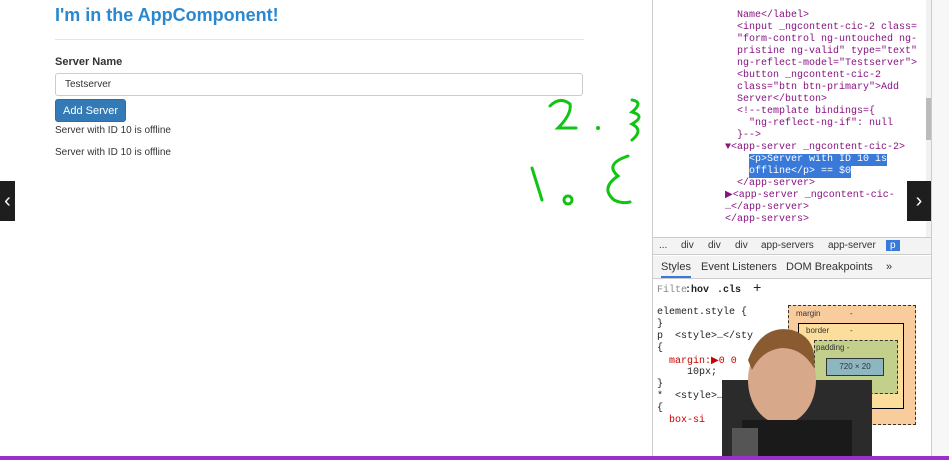 This screenshot has width=949, height=460. I want to click on server-name-input, so click(319, 84).